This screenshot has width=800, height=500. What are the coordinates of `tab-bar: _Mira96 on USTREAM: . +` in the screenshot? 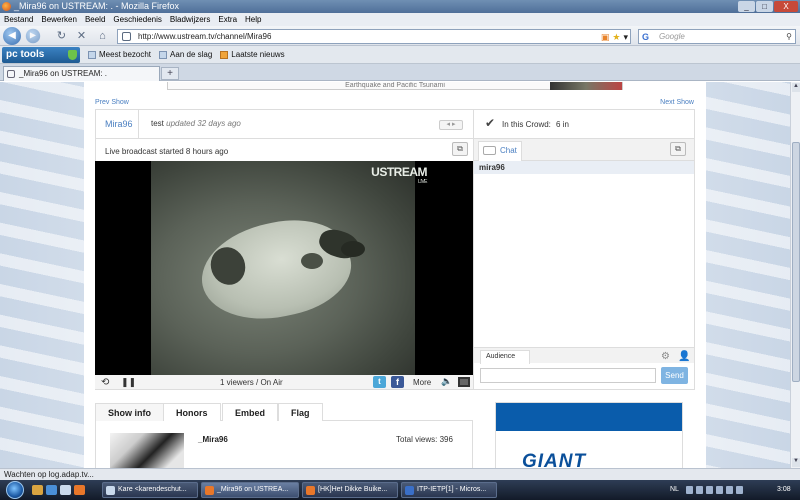 It's located at (400, 72).